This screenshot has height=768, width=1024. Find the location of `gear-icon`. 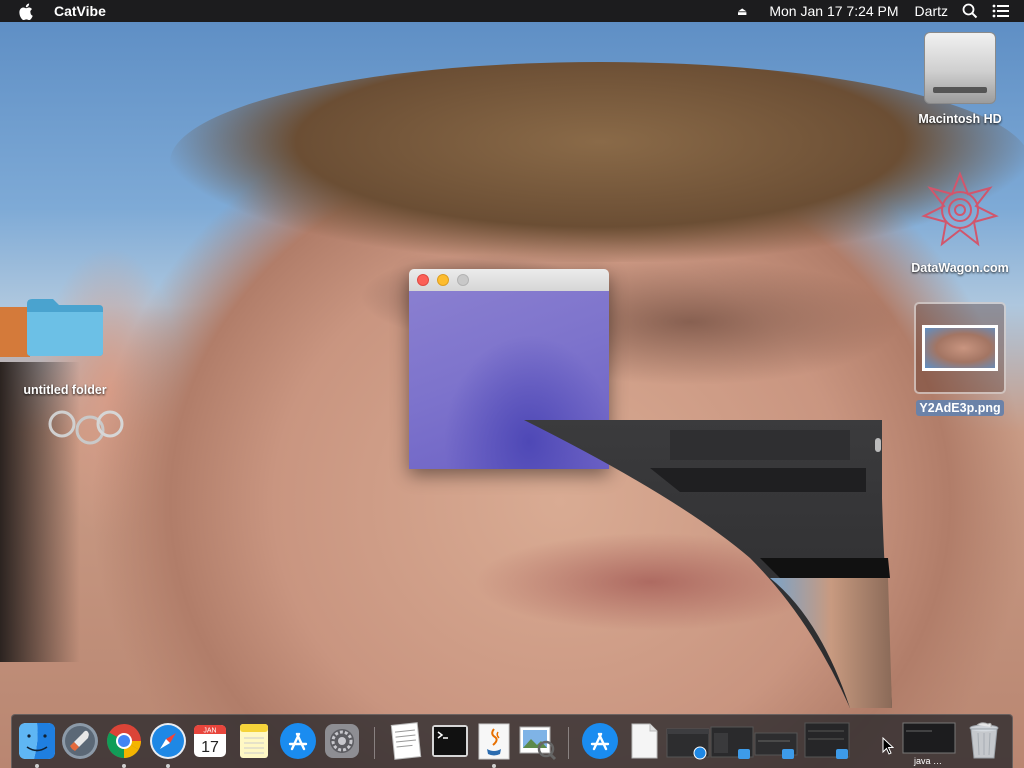

gear-icon is located at coordinates (342, 741).